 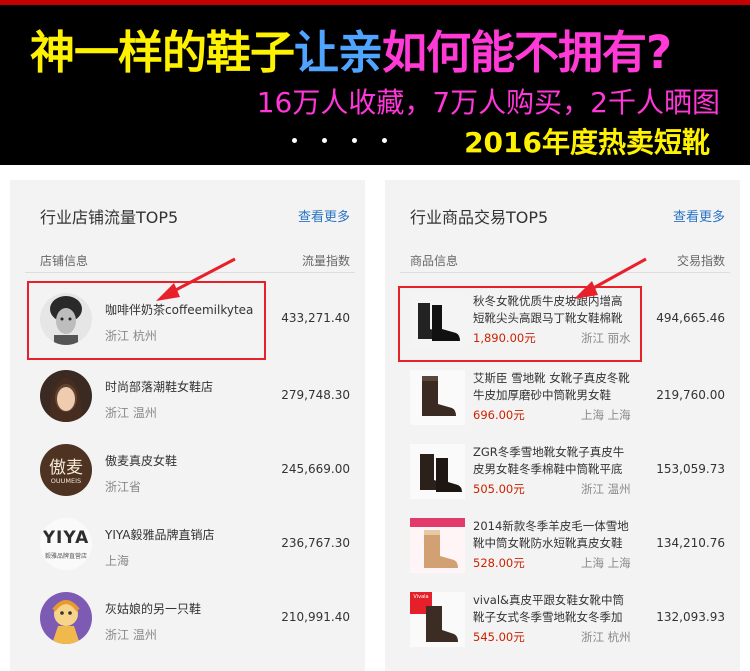 I want to click on brand-logo-icon: YIYA 毅雅品牌直营店, so click(x=66, y=544).